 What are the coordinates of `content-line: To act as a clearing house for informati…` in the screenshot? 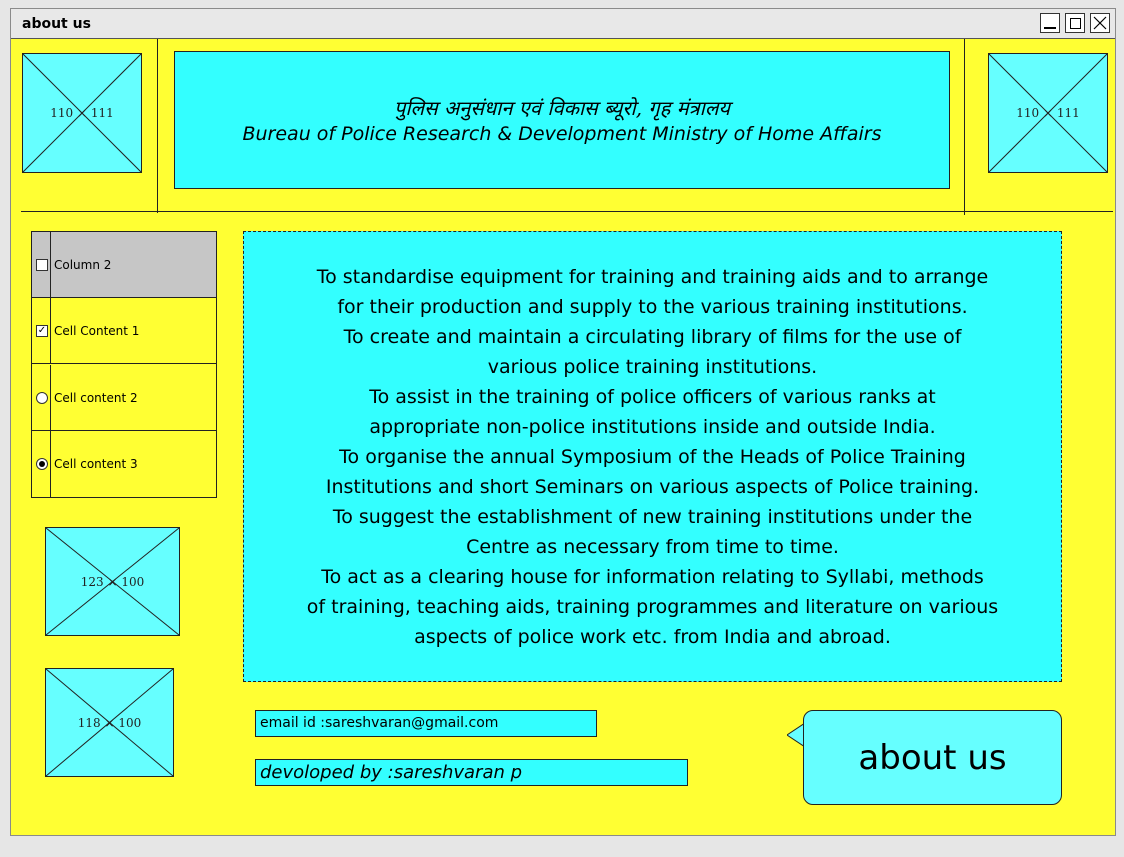 It's located at (652, 577).